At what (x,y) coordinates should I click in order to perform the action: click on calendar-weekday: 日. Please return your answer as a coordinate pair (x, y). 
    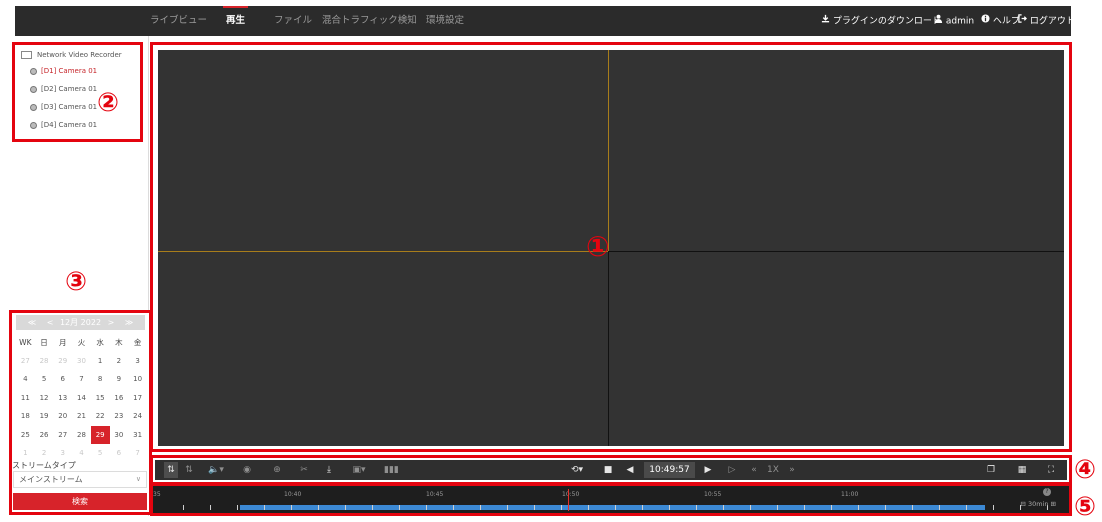
    Looking at the image, I should click on (44, 342).